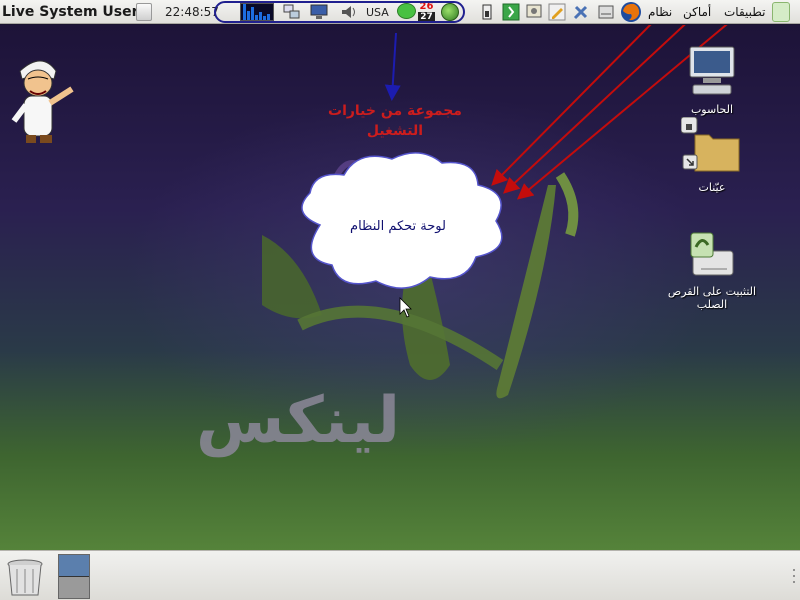 This screenshot has height=600, width=800. Describe the element at coordinates (319, 12) in the screenshot. I see `display-icon` at that location.